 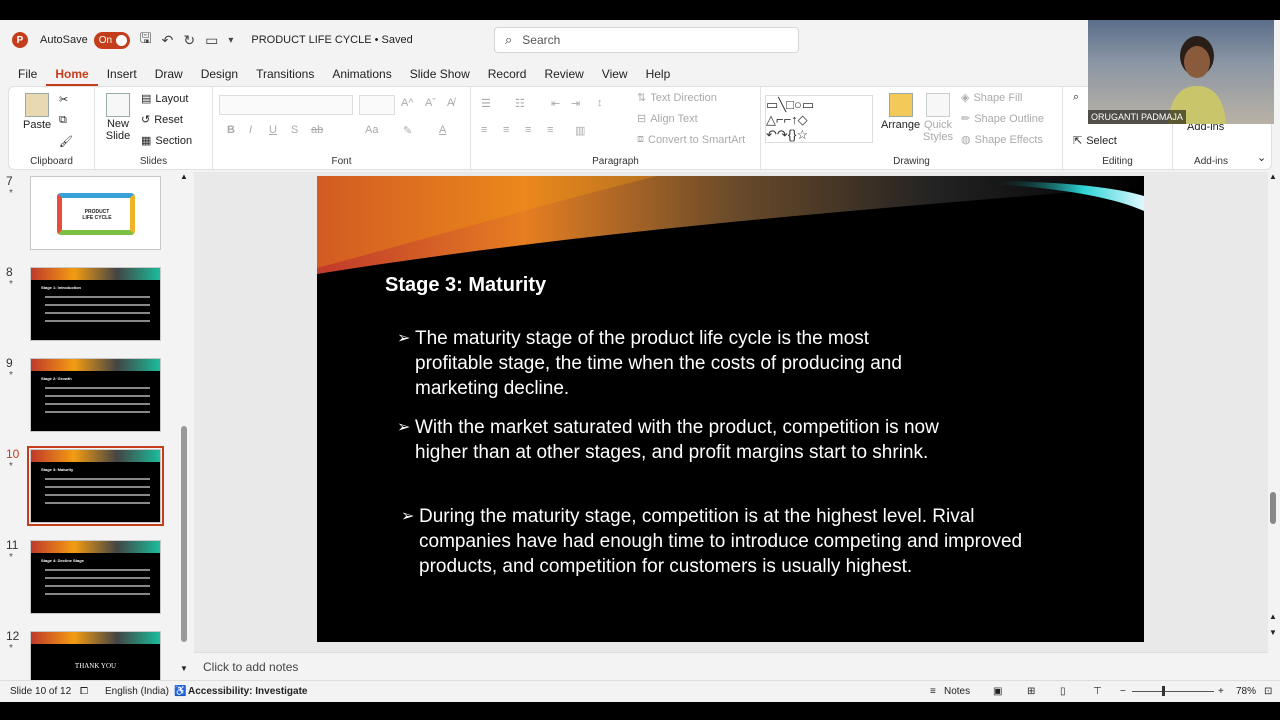 I want to click on tab-draw: Draw, so click(x=169, y=75).